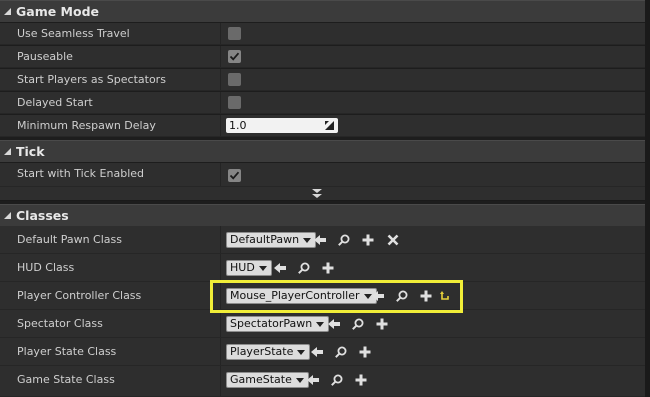 The width and height of the screenshot is (650, 397). What do you see at coordinates (45, 56) in the screenshot?
I see `property-label: Pauseable` at bounding box center [45, 56].